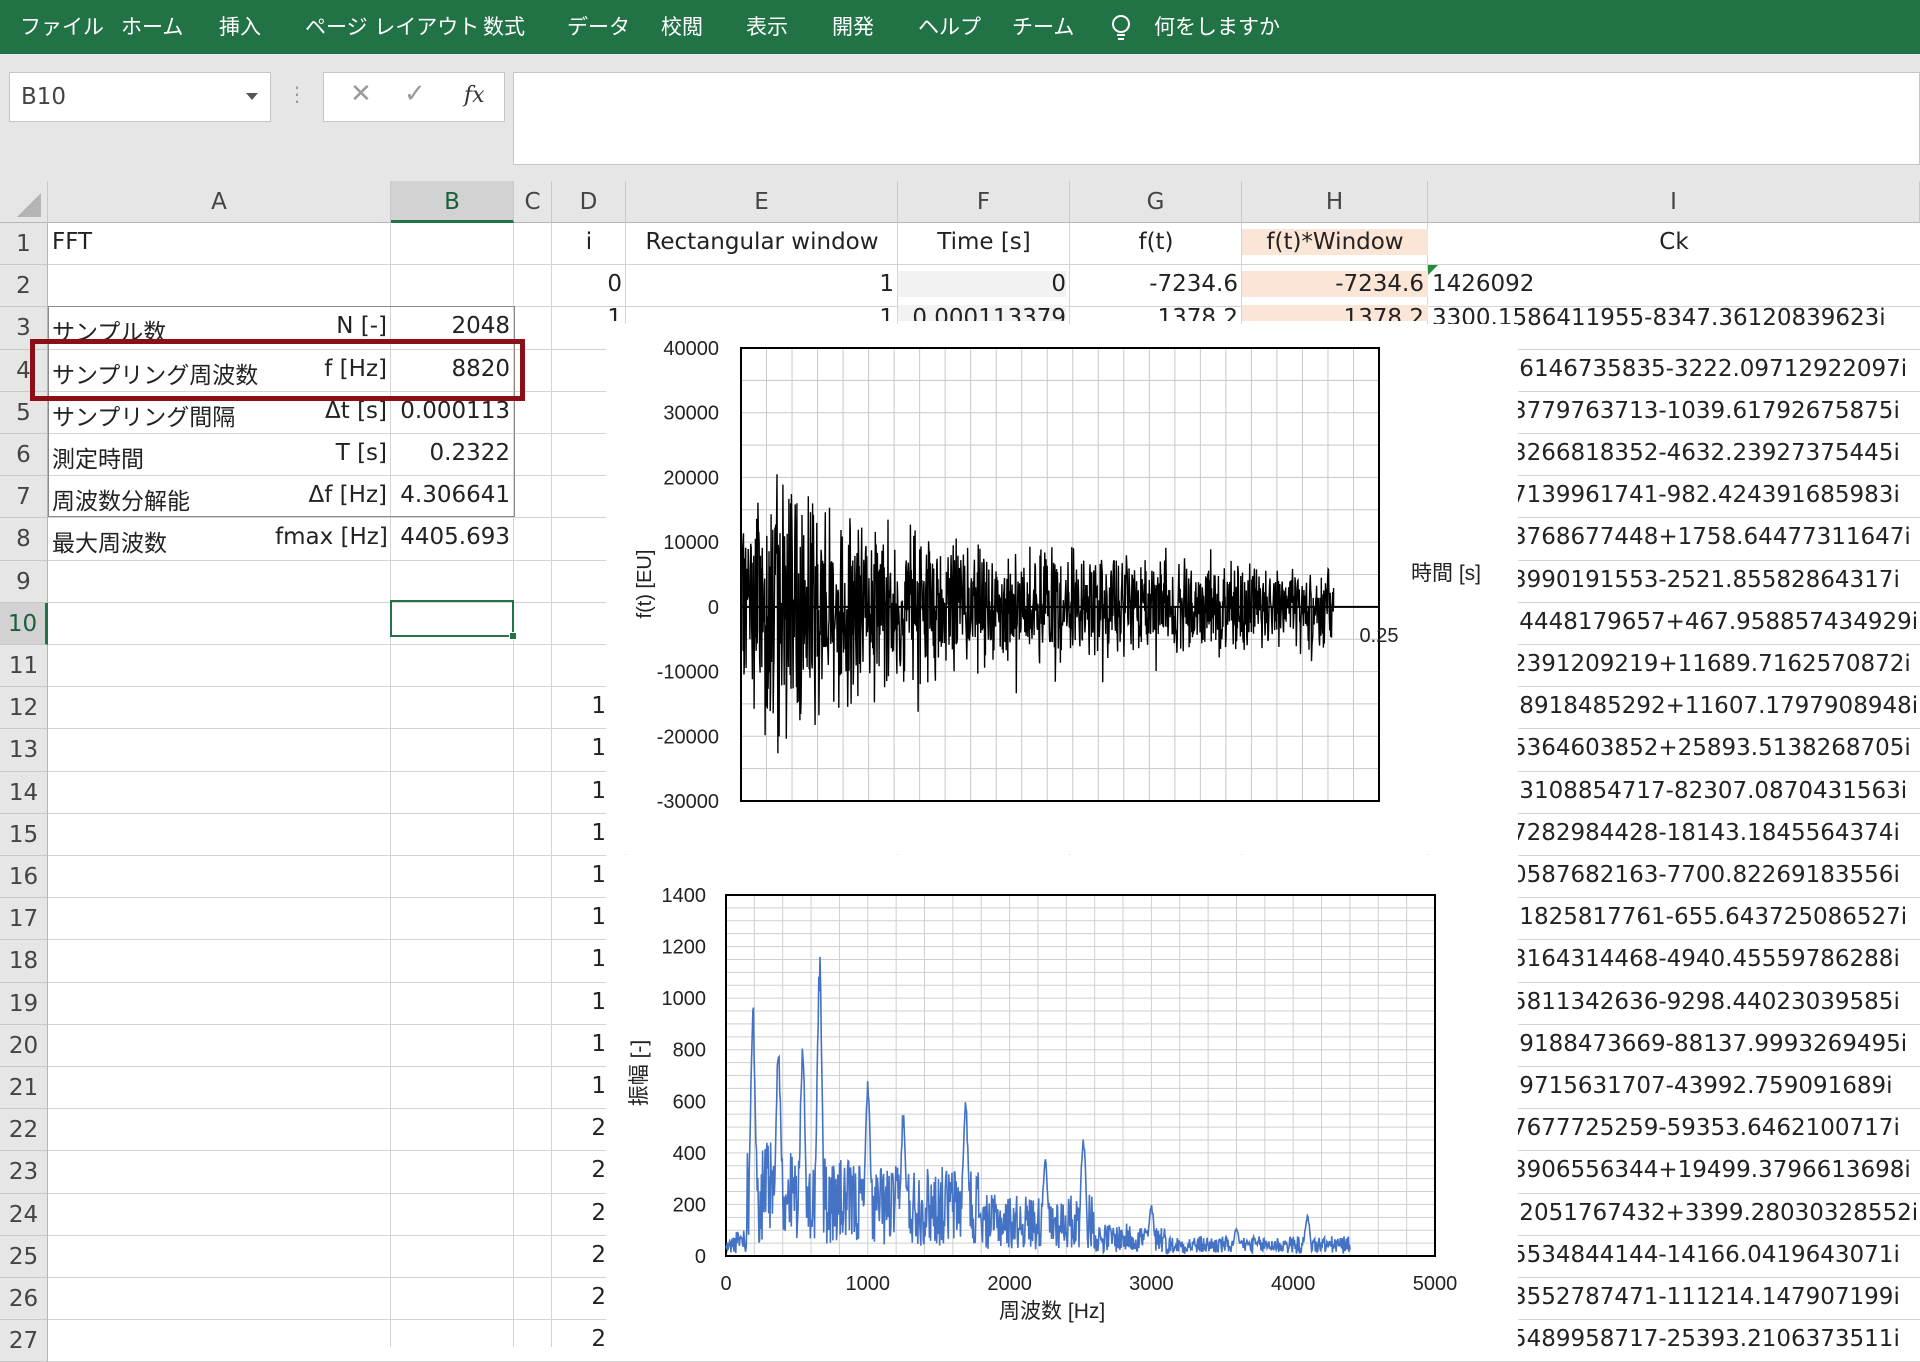 The width and height of the screenshot is (1920, 1362). What do you see at coordinates (1714, 1128) in the screenshot?
I see `cell-ck: 7677725259-59353.6462100717i` at bounding box center [1714, 1128].